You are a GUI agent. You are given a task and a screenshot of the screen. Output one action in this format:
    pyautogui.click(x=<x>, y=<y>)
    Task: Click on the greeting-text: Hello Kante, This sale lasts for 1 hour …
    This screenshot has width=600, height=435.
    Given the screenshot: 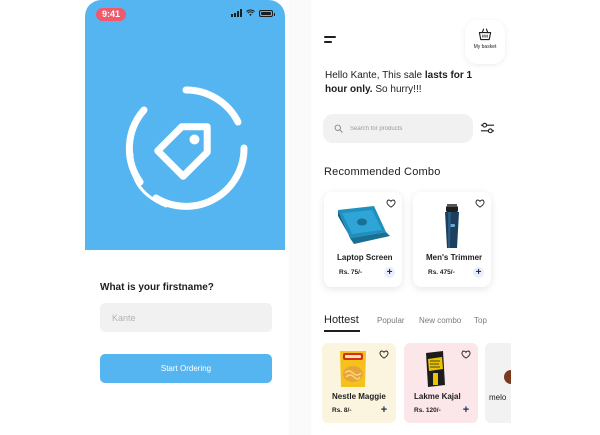 What is the action you would take?
    pyautogui.click(x=400, y=83)
    